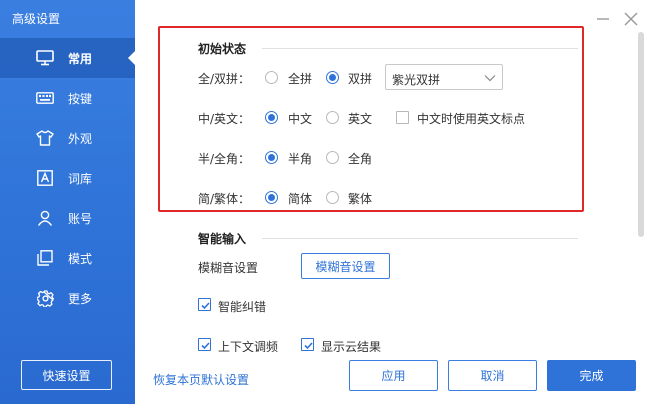 Image resolution: width=651 pixels, height=404 pixels. I want to click on shuangpin-scheme-select: 紫光双拼, so click(444, 77).